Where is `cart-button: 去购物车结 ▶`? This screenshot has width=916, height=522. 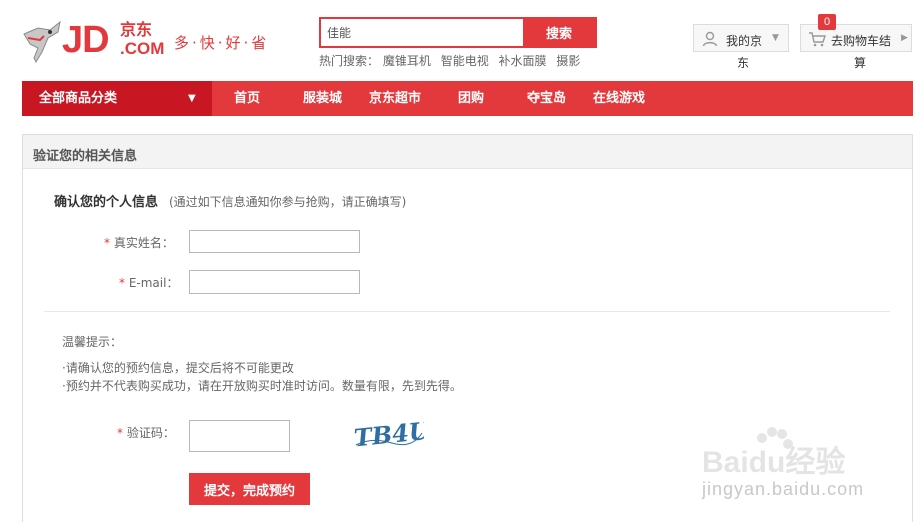 cart-button: 去购物车结 ▶ is located at coordinates (856, 38).